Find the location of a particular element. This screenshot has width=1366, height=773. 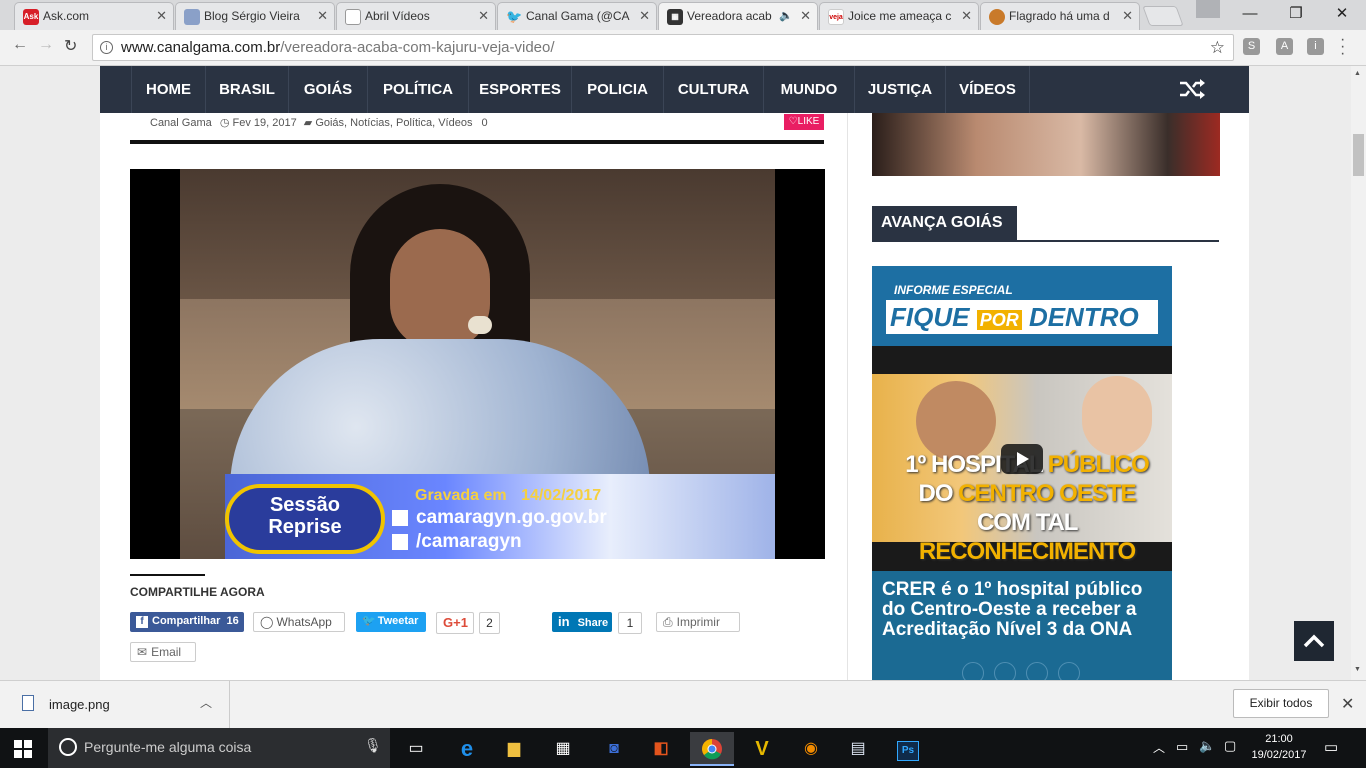

cortana-search-box: Pergunte-me alguma coisa 🎙 is located at coordinates (219, 748).